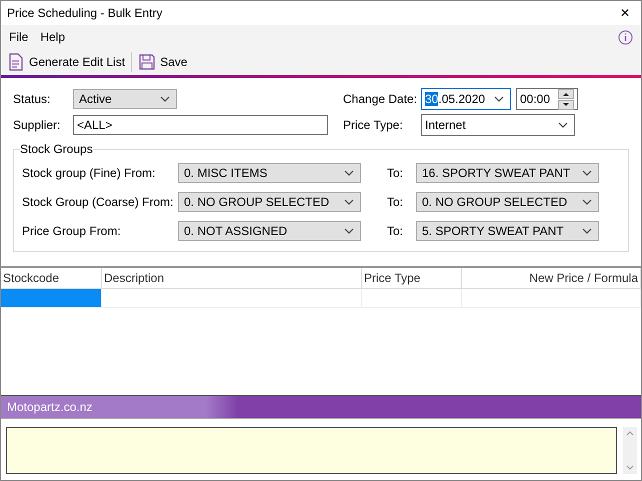  What do you see at coordinates (269, 202) in the screenshot?
I see `from-dropdown: 0. NO GROUP SELECTED` at bounding box center [269, 202].